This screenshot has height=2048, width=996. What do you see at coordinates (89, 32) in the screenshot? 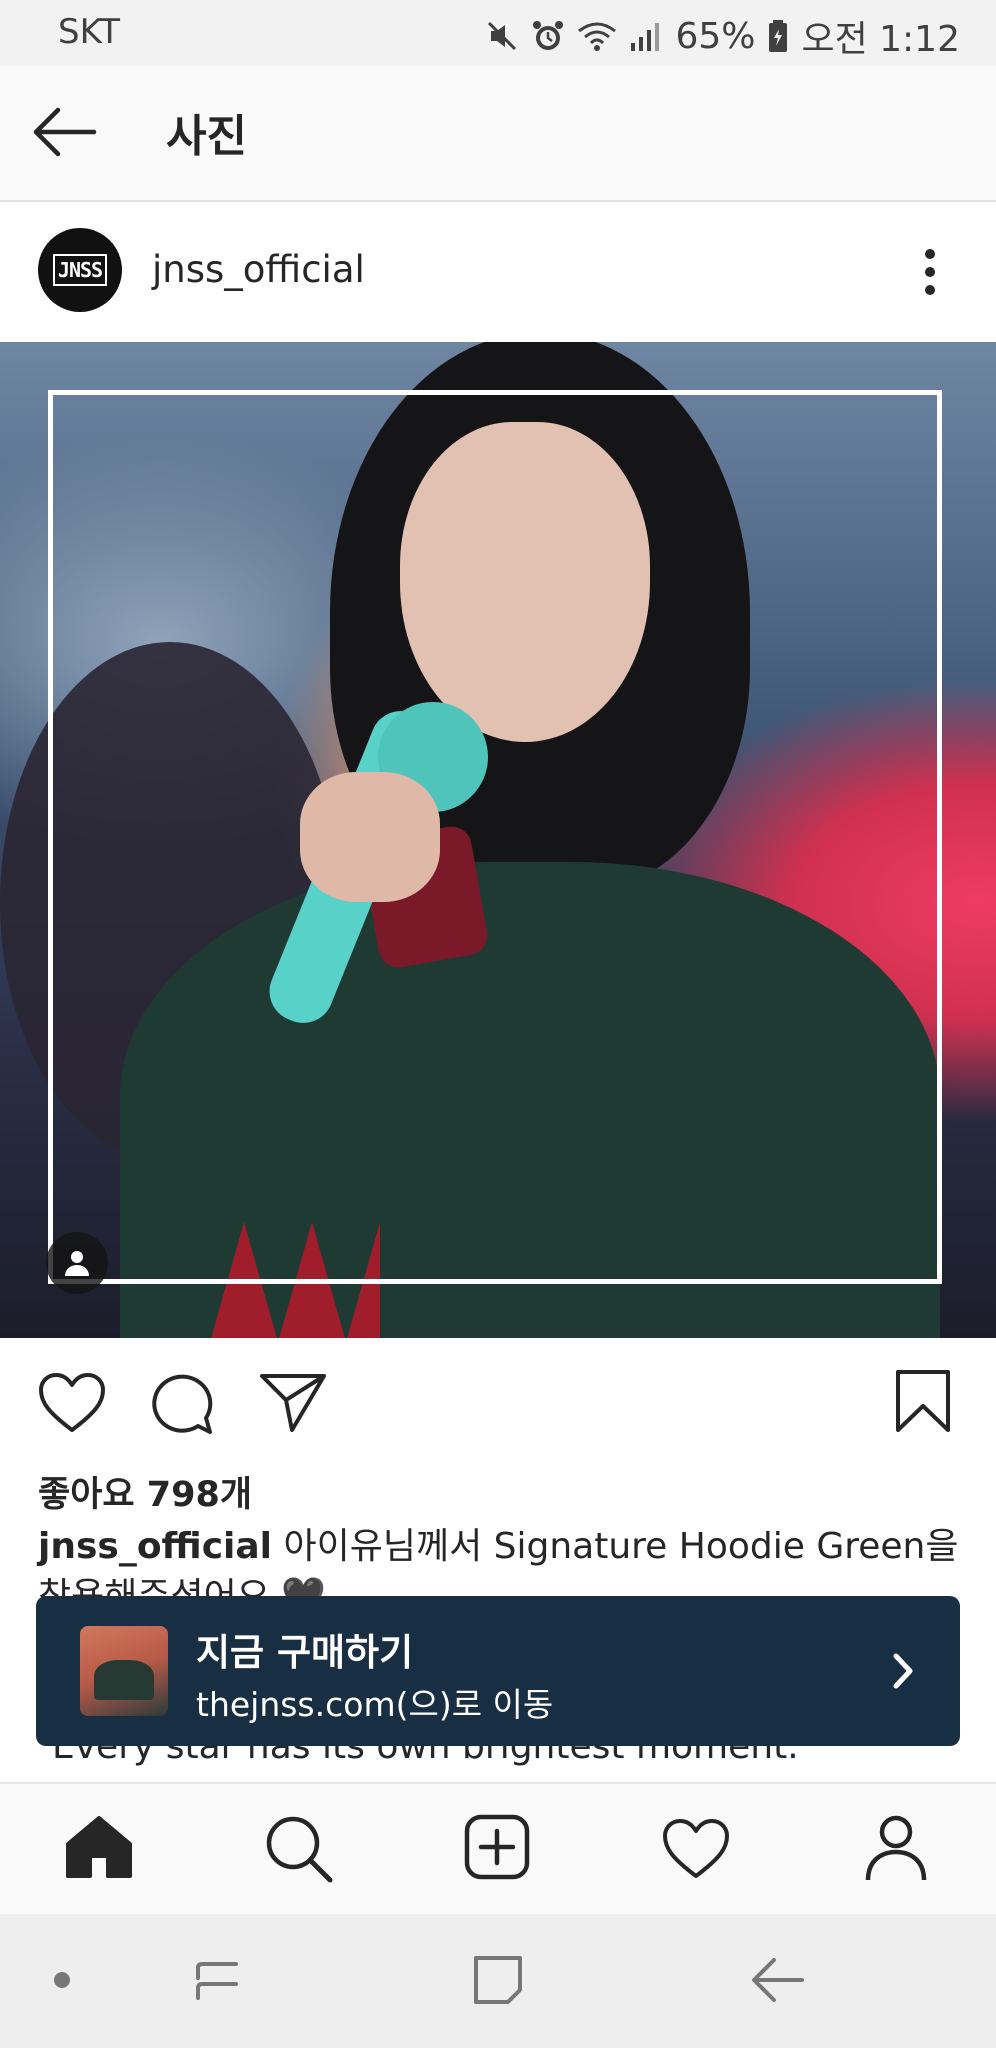
I see `carrier-label: SKT` at bounding box center [89, 32].